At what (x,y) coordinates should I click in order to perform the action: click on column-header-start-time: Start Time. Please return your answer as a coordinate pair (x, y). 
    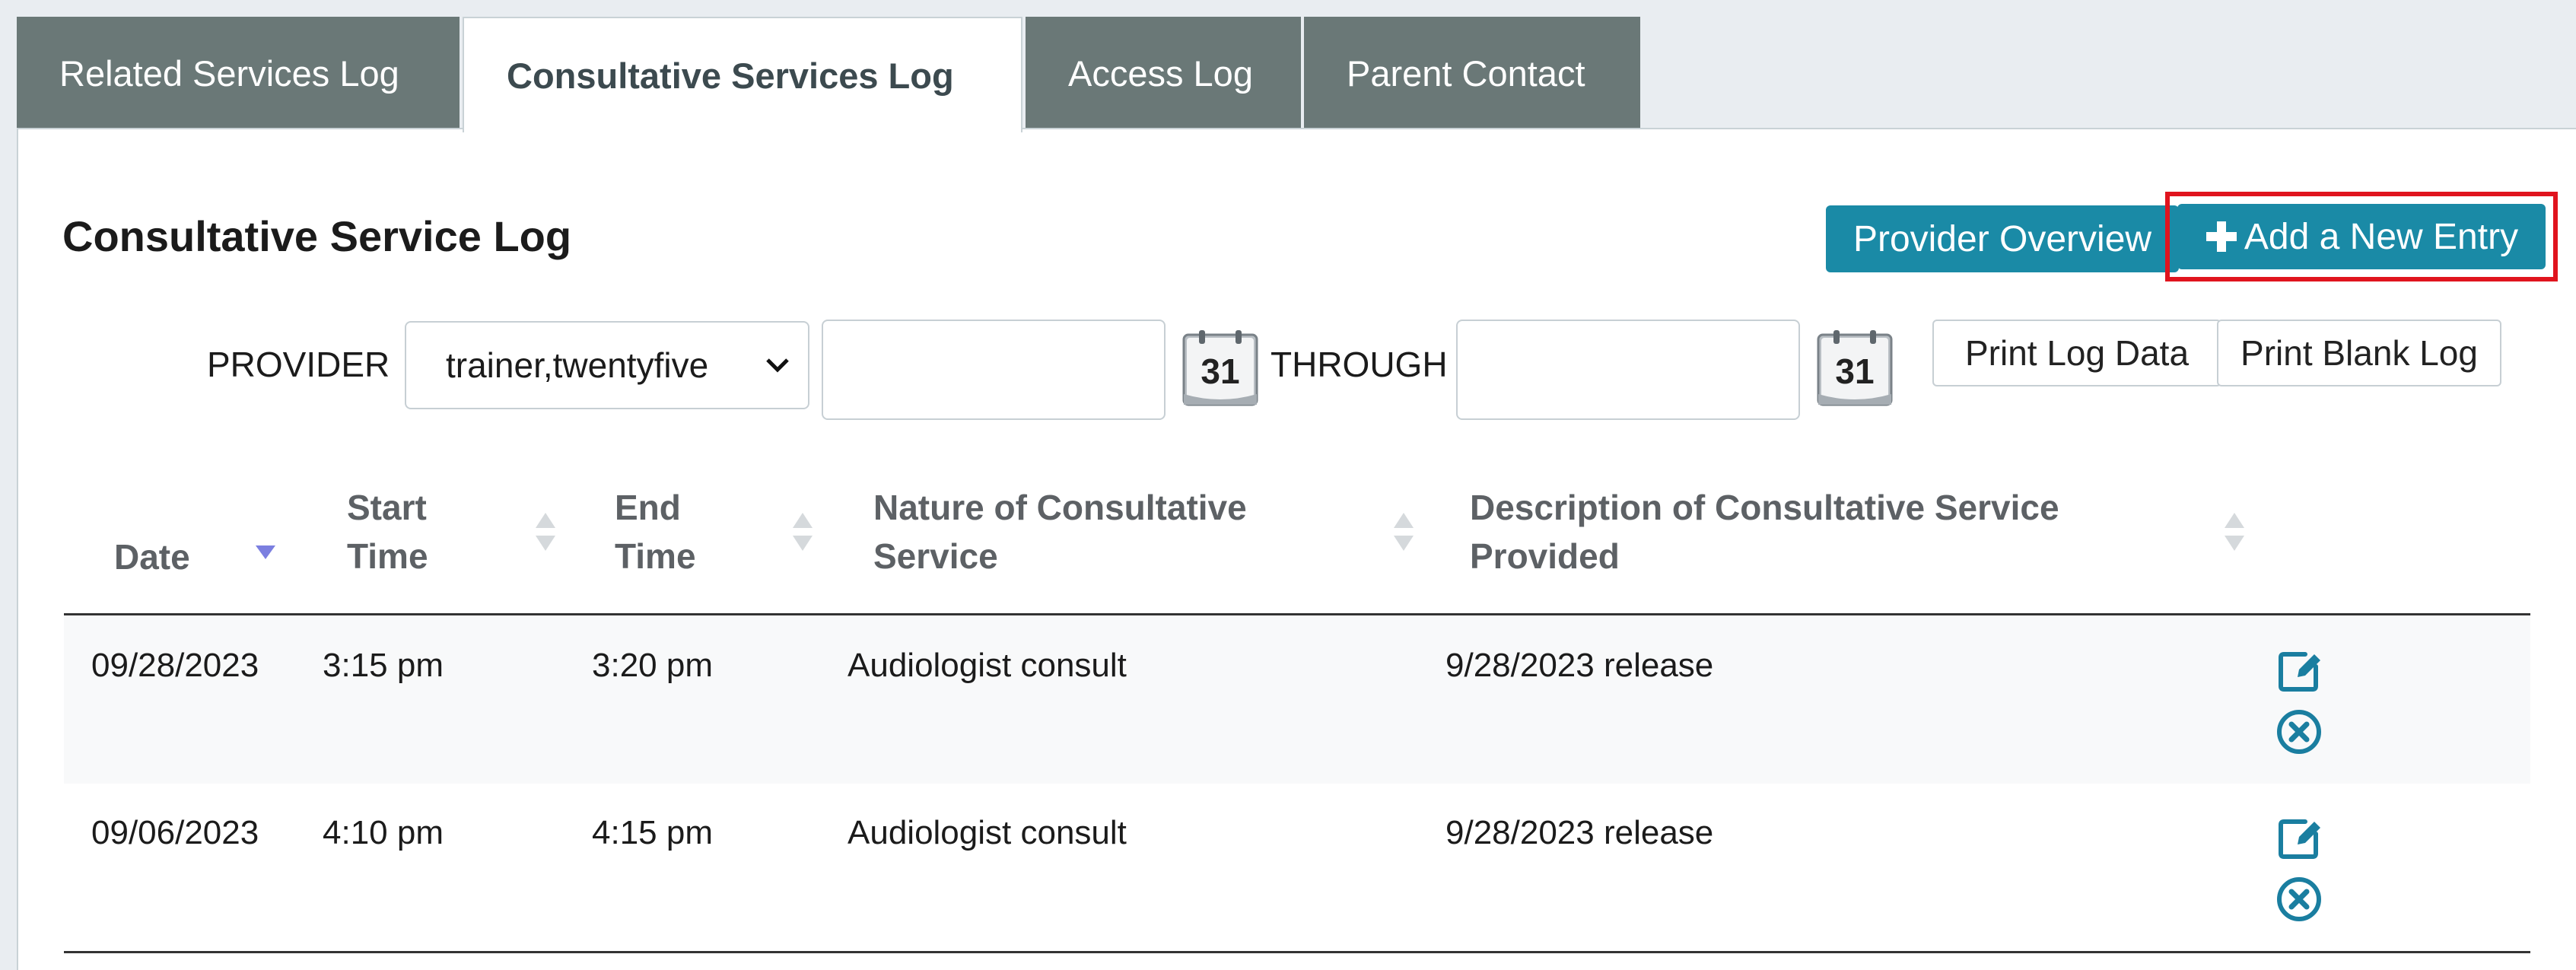
    Looking at the image, I should click on (387, 531).